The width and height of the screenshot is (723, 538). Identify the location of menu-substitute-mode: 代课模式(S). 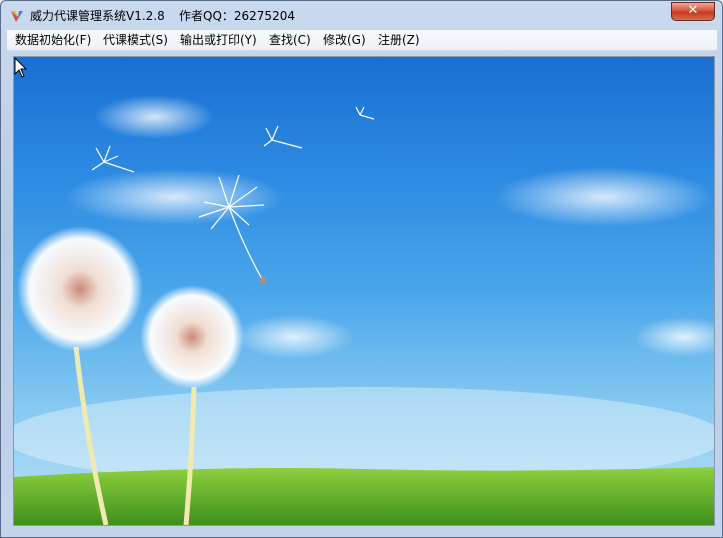
(135, 40).